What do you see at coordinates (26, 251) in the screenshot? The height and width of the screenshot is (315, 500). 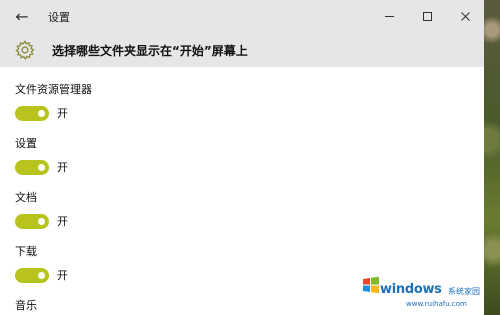 I see `setting-label: 下载` at bounding box center [26, 251].